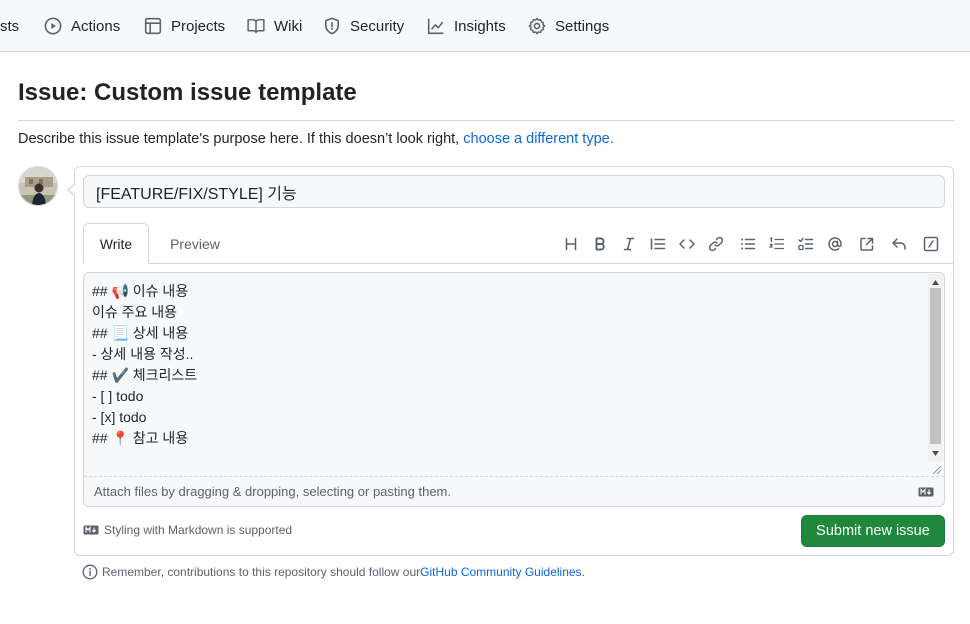  Describe the element at coordinates (332, 26) in the screenshot. I see `shield-icon` at that location.